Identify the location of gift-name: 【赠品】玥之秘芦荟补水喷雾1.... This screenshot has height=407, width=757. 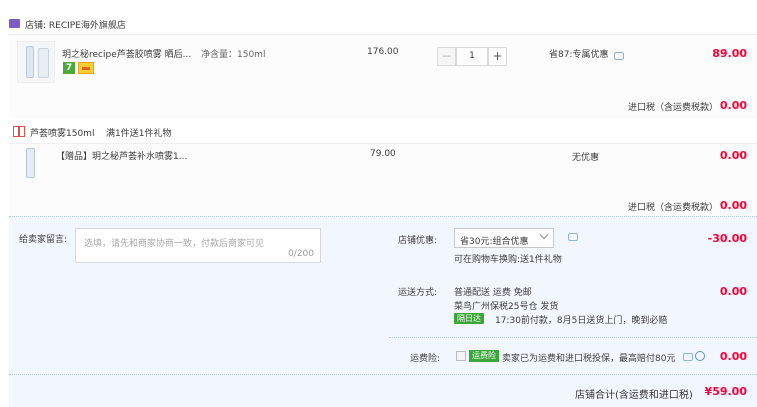
(121, 155).